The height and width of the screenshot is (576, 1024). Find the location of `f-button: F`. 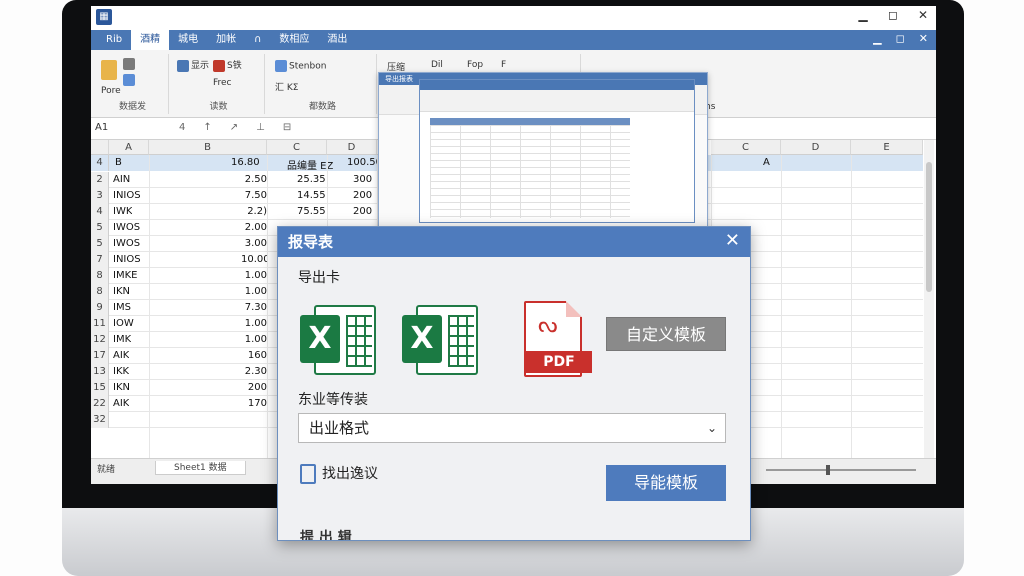

f-button: F is located at coordinates (503, 65).